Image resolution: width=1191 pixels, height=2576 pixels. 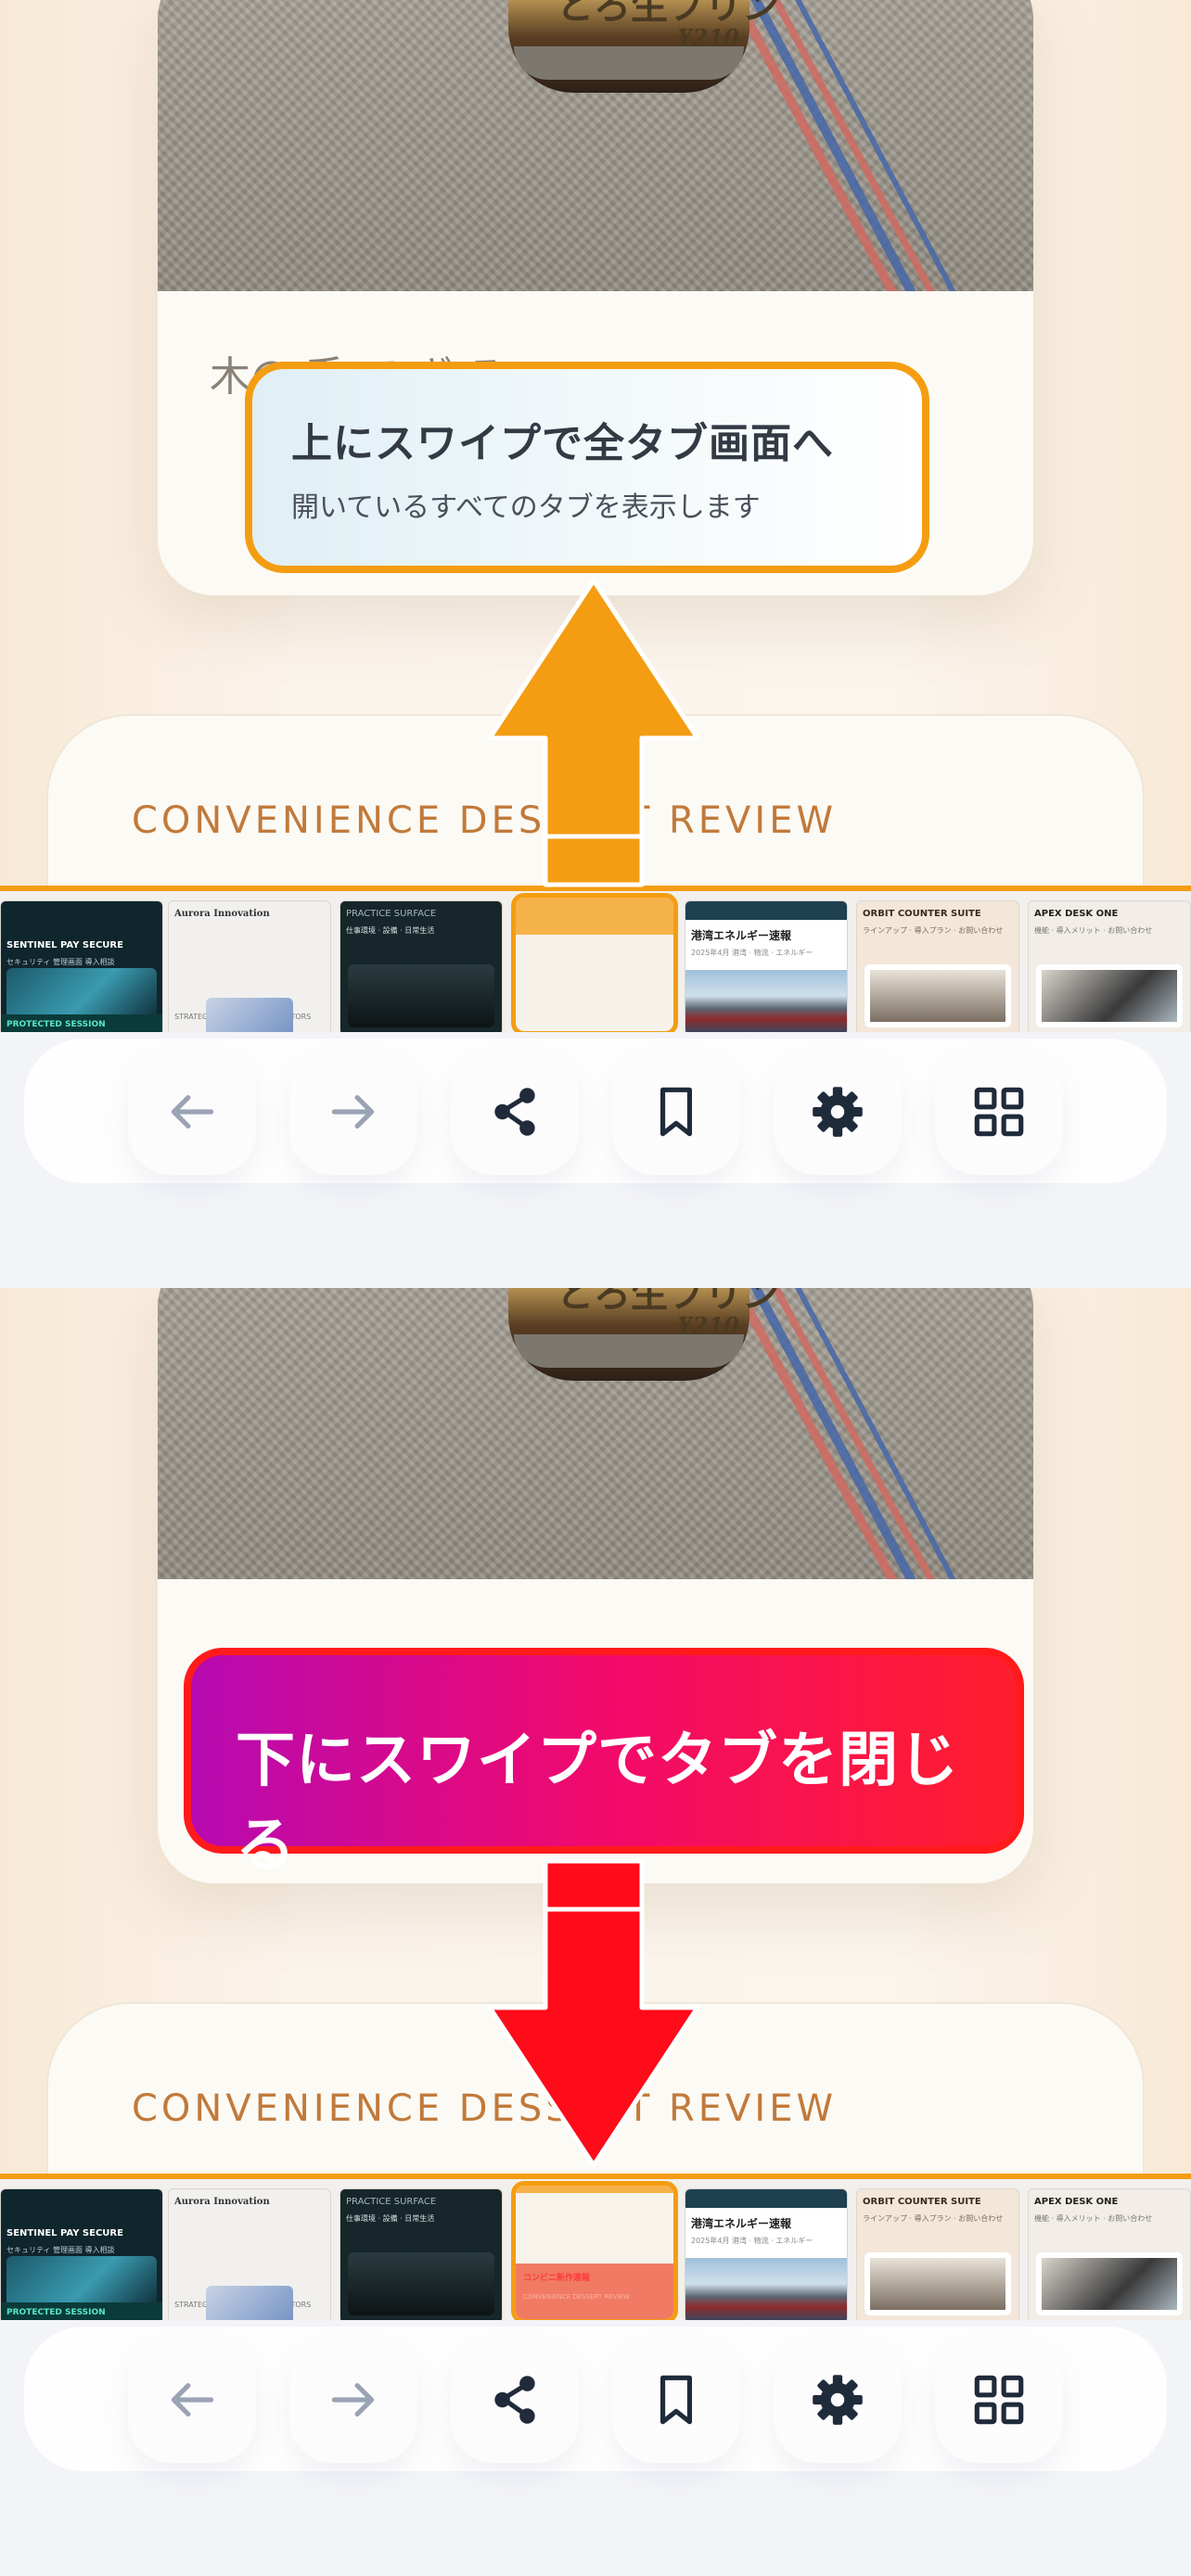 What do you see at coordinates (594, 2291) in the screenshot?
I see `active-tab-footer: コンビニ新作速報 CONVENIENCE DESSERT REVIEW` at bounding box center [594, 2291].